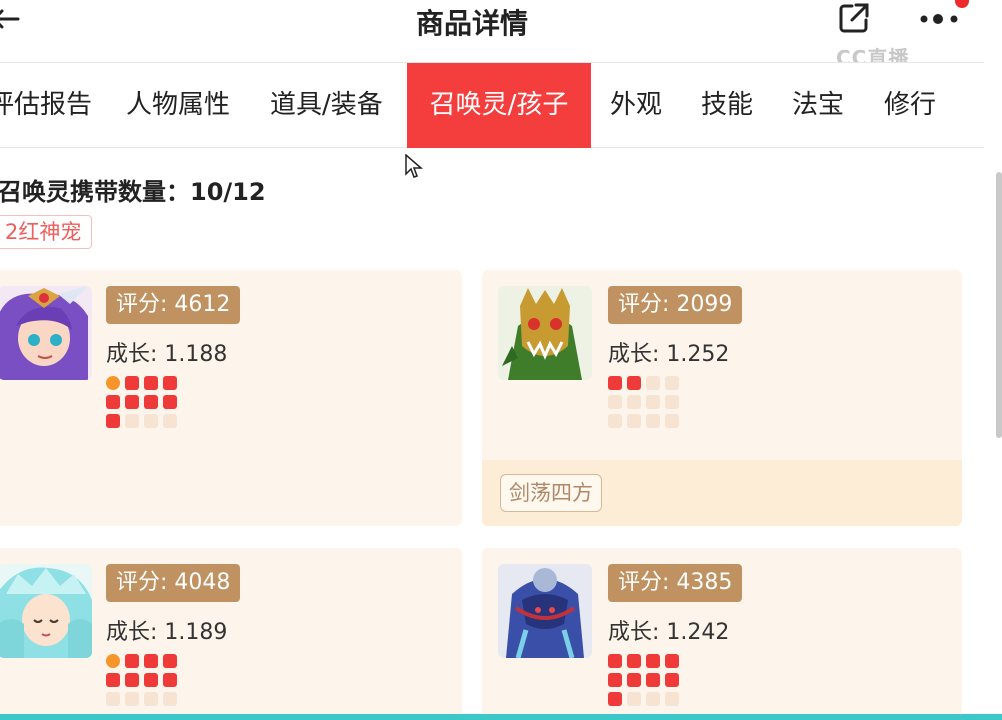 This screenshot has width=1002, height=720. What do you see at coordinates (46, 611) in the screenshot?
I see `pet-avatar-cyan-hair-spirit` at bounding box center [46, 611].